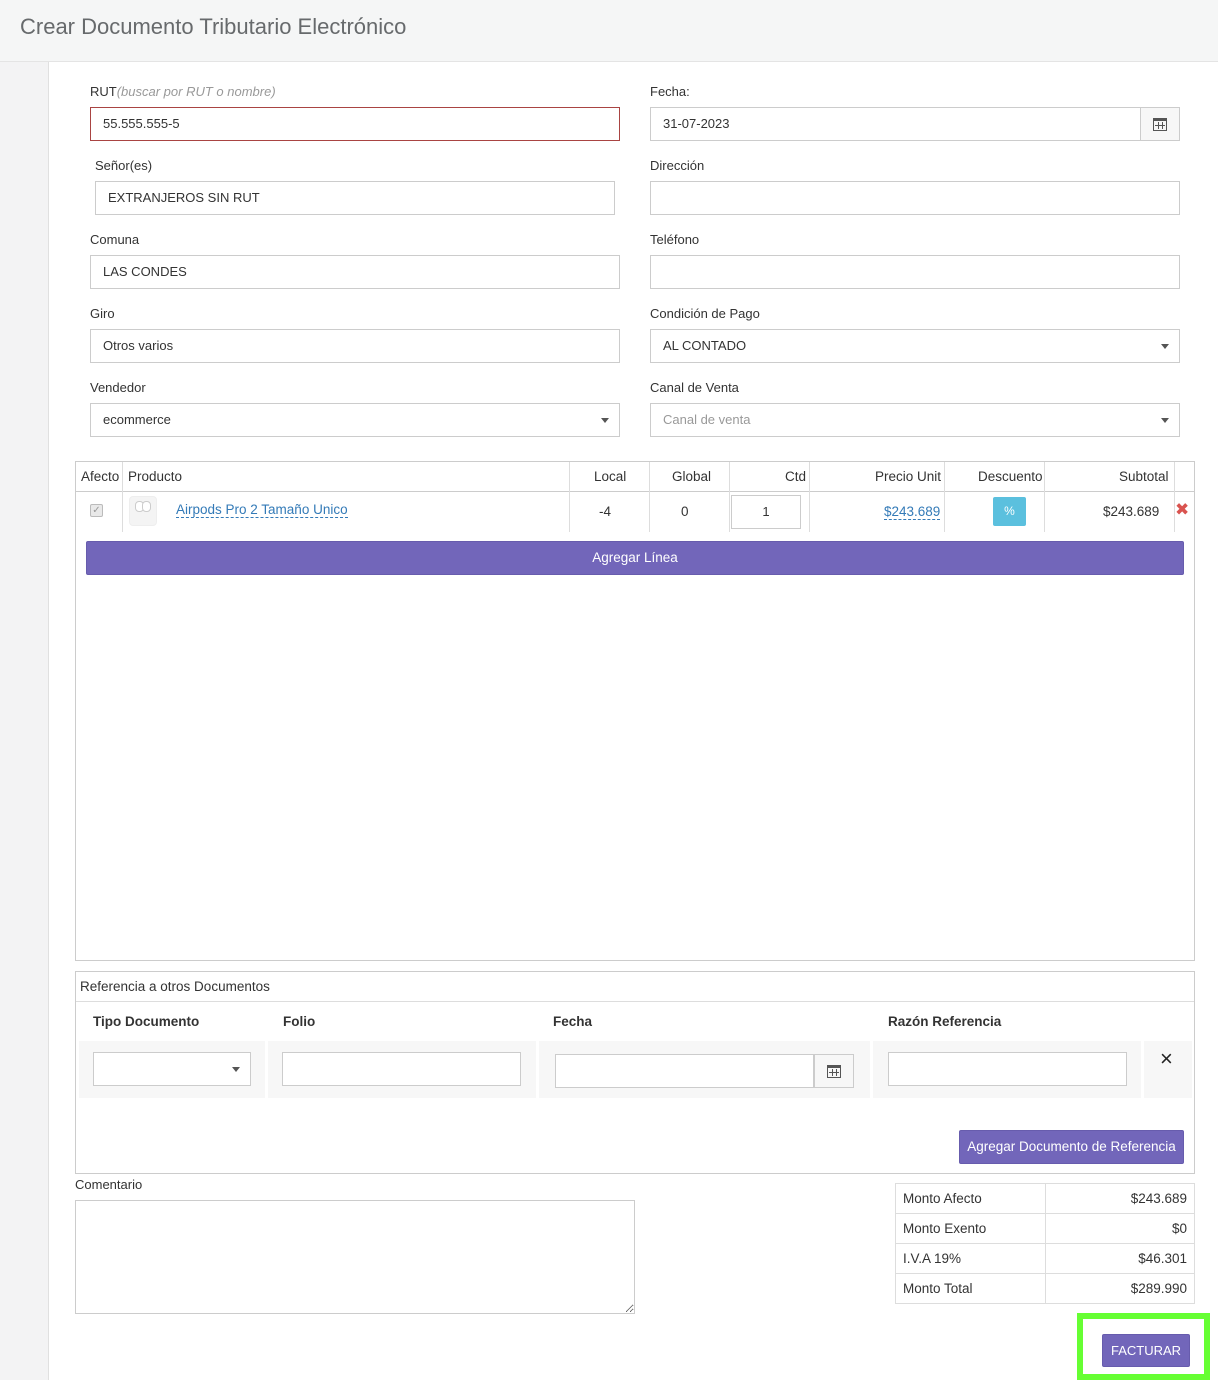 The width and height of the screenshot is (1218, 1380). I want to click on unit-price-link: $243.689, so click(912, 512).